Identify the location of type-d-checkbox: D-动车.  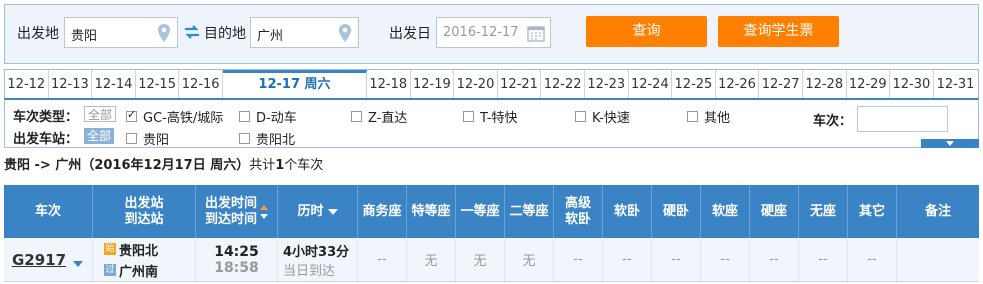
(268, 116).